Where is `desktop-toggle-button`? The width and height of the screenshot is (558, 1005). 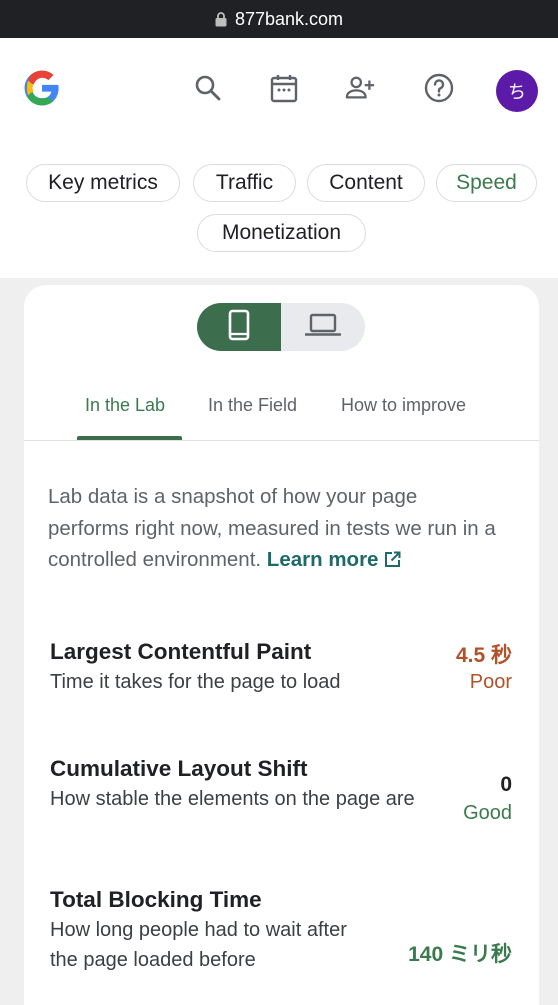 desktop-toggle-button is located at coordinates (323, 327).